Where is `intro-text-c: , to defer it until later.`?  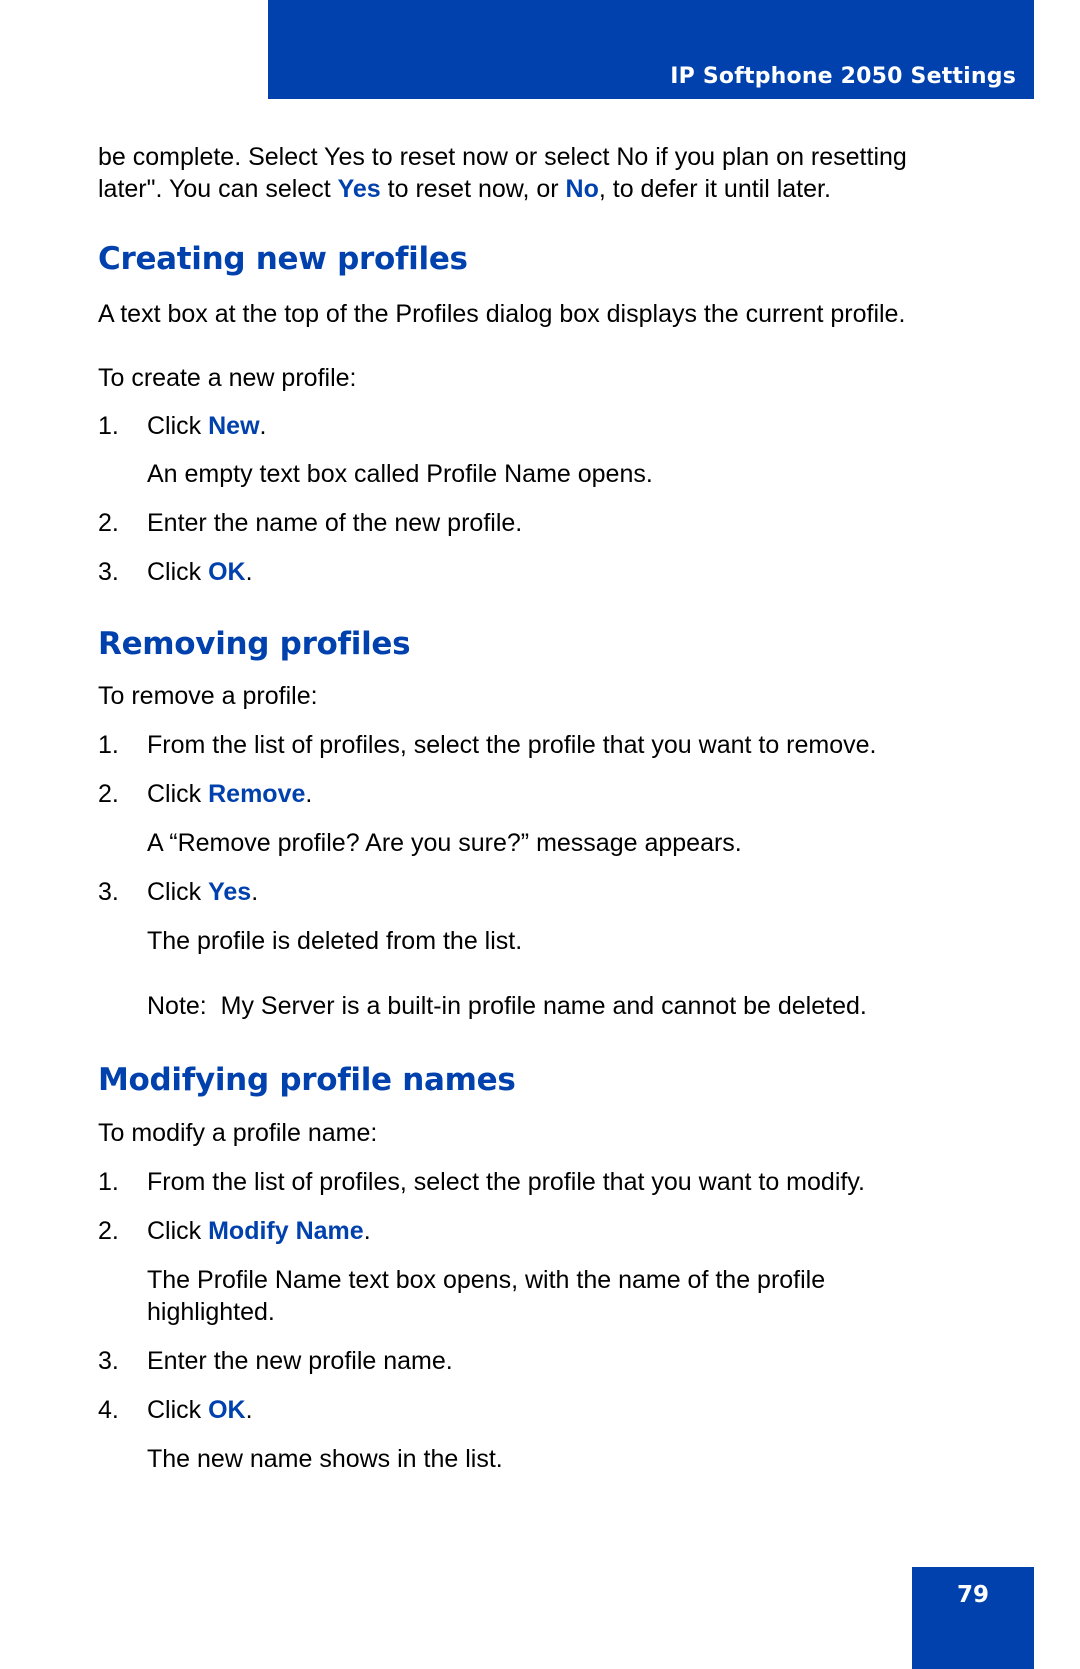 intro-text-c: , to defer it until later. is located at coordinates (714, 189).